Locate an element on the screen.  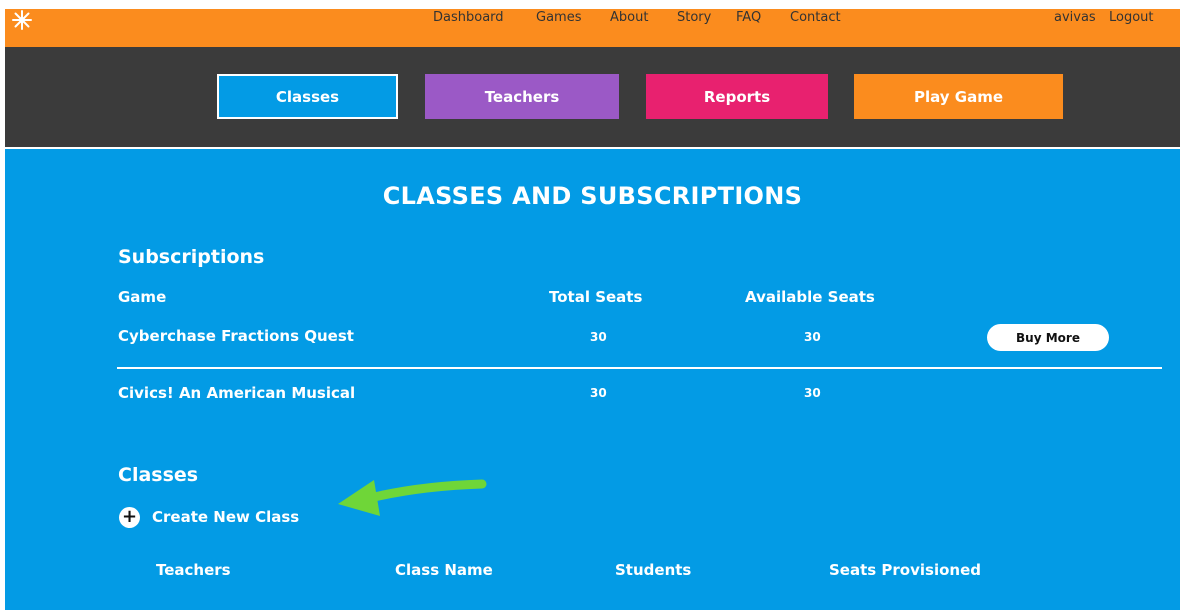
column-header-game: Game is located at coordinates (142, 297).